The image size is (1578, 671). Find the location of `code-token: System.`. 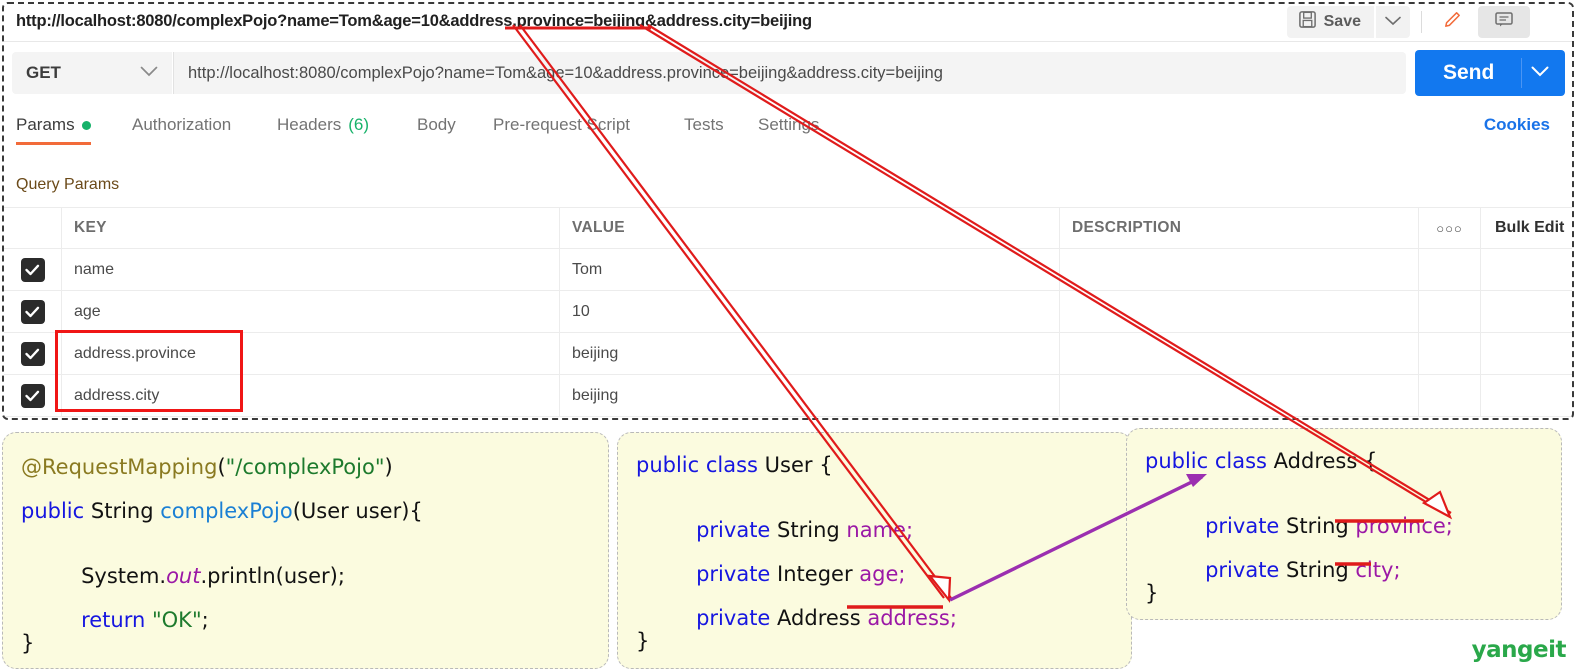

code-token: System. is located at coordinates (114, 576).